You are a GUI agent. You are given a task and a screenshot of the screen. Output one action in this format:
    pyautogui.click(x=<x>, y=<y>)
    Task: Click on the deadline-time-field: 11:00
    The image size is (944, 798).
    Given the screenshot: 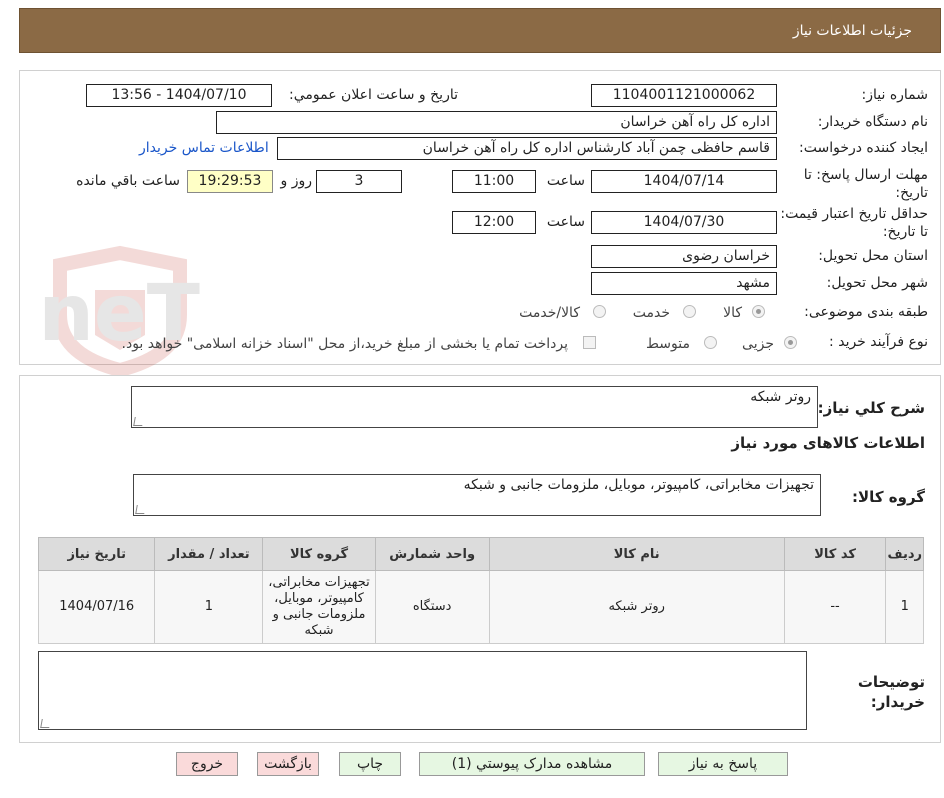 What is the action you would take?
    pyautogui.click(x=494, y=181)
    